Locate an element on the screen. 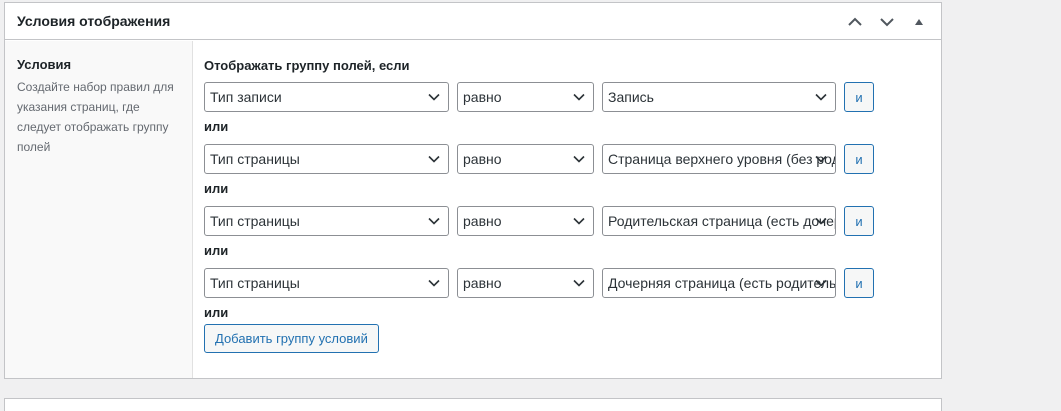 The image size is (1061, 411). next-postbox is located at coordinates (473, 404).